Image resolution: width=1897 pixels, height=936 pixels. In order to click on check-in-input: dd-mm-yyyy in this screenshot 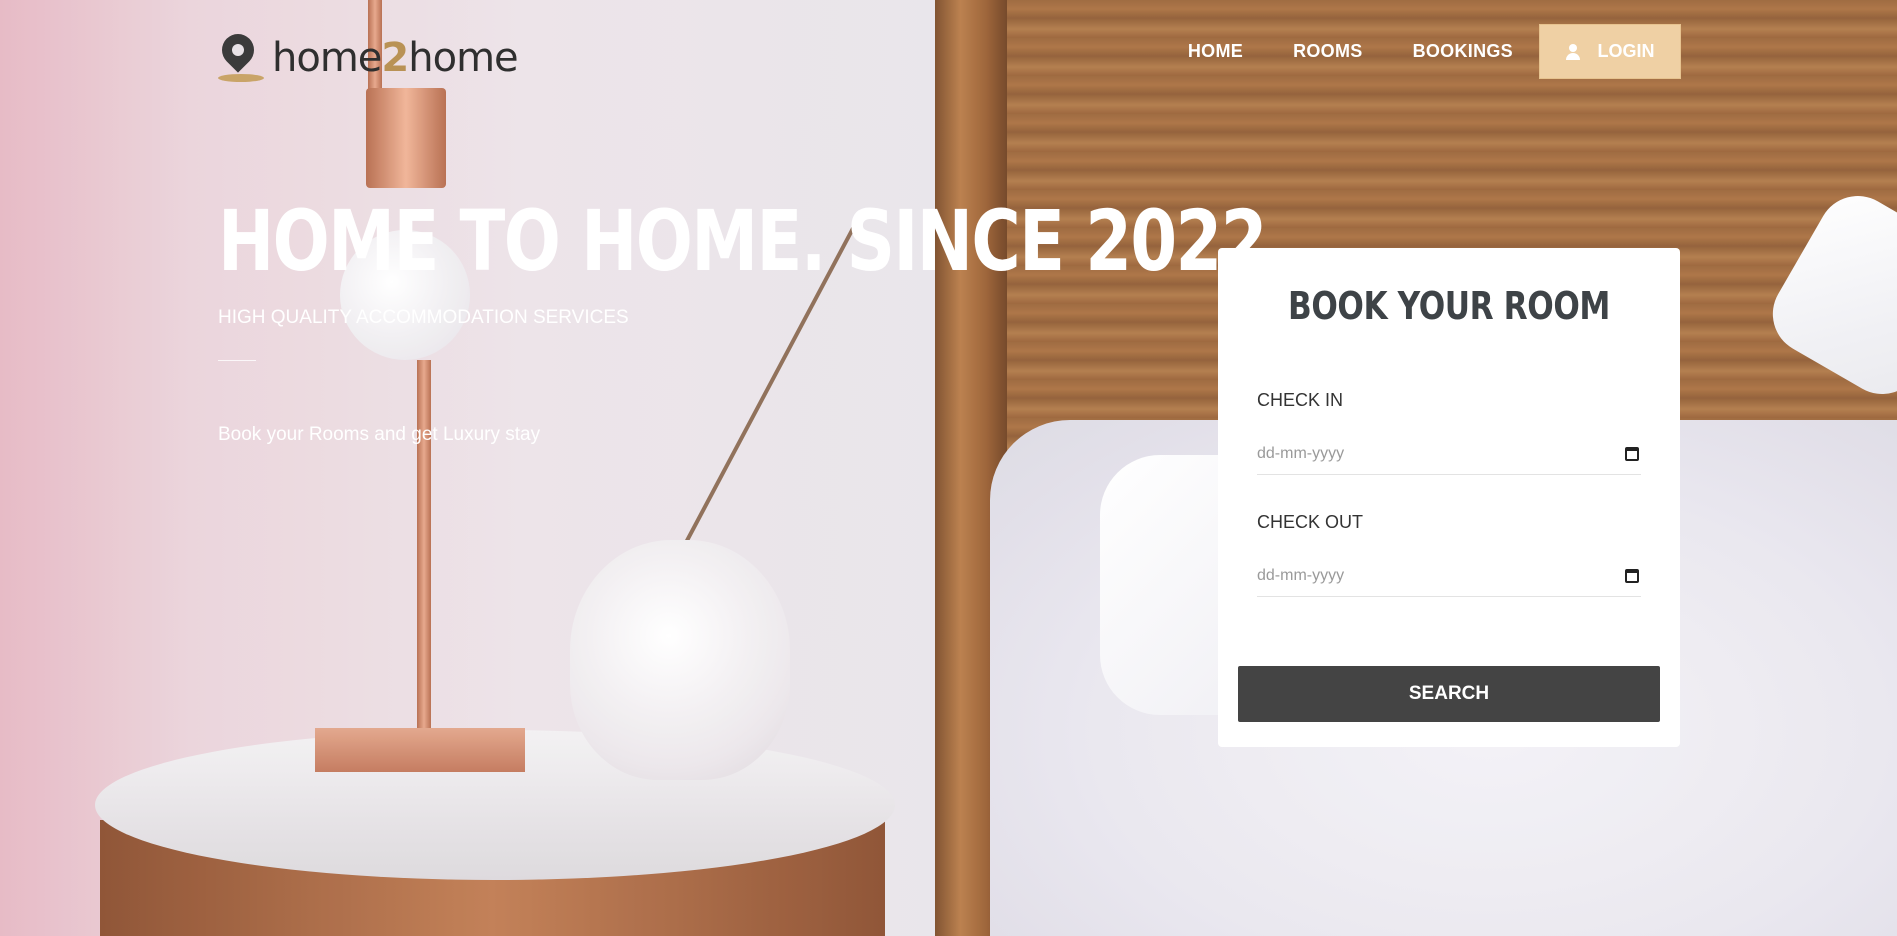, I will do `click(1449, 454)`.